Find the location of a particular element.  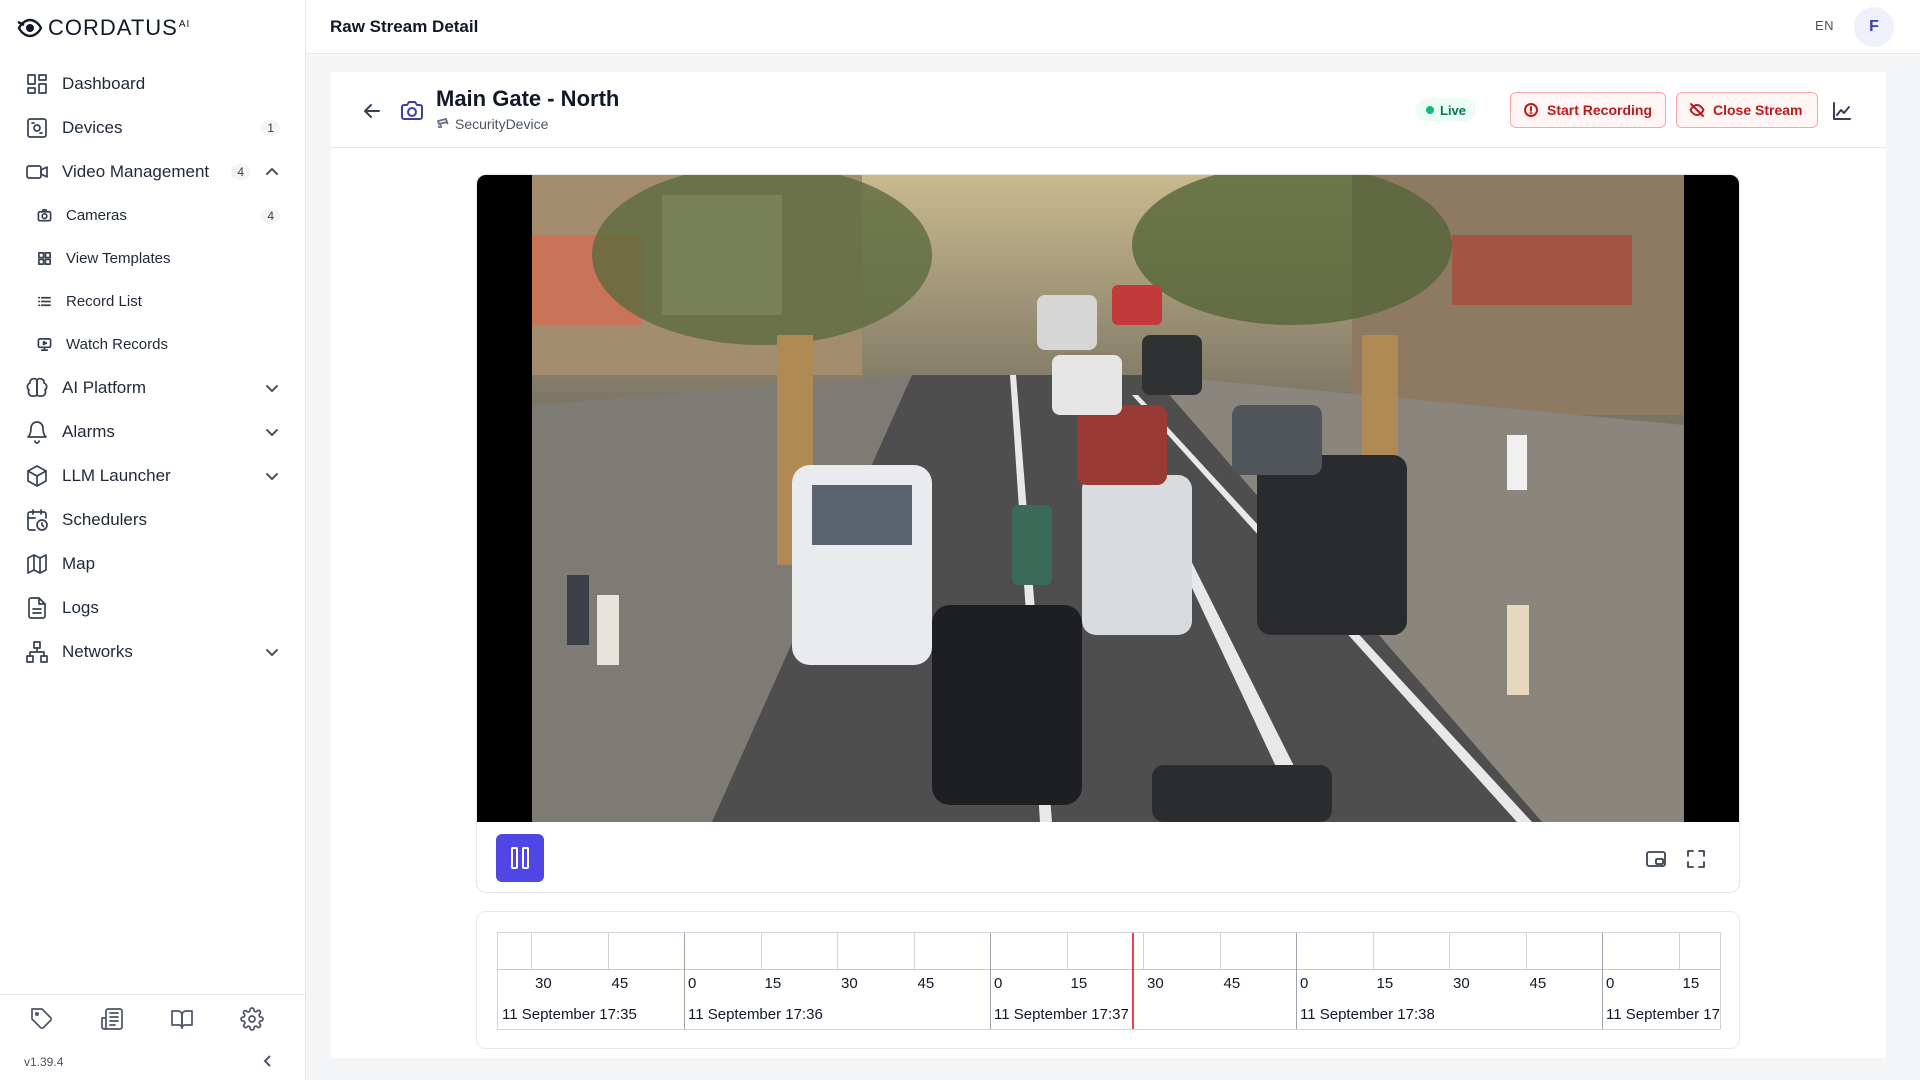

pause-button is located at coordinates (520, 858).